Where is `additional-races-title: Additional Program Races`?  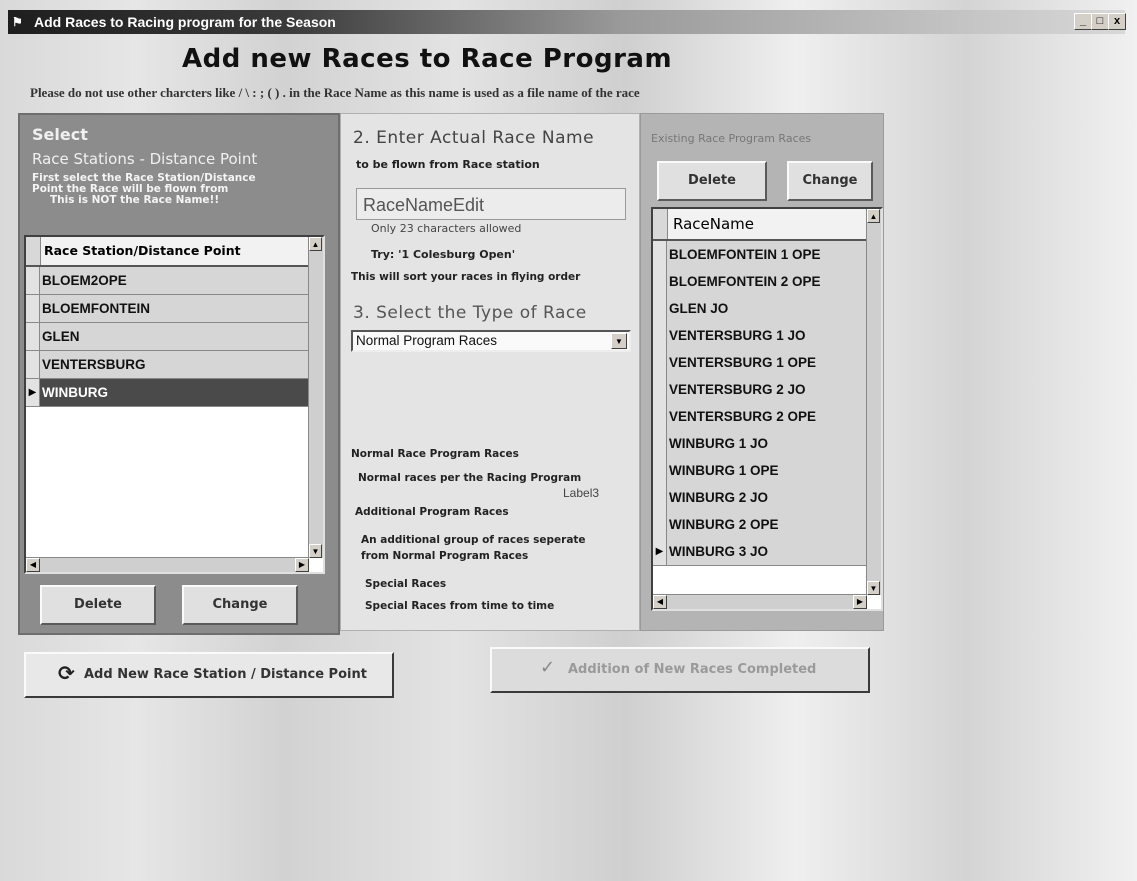 additional-races-title: Additional Program Races is located at coordinates (432, 512).